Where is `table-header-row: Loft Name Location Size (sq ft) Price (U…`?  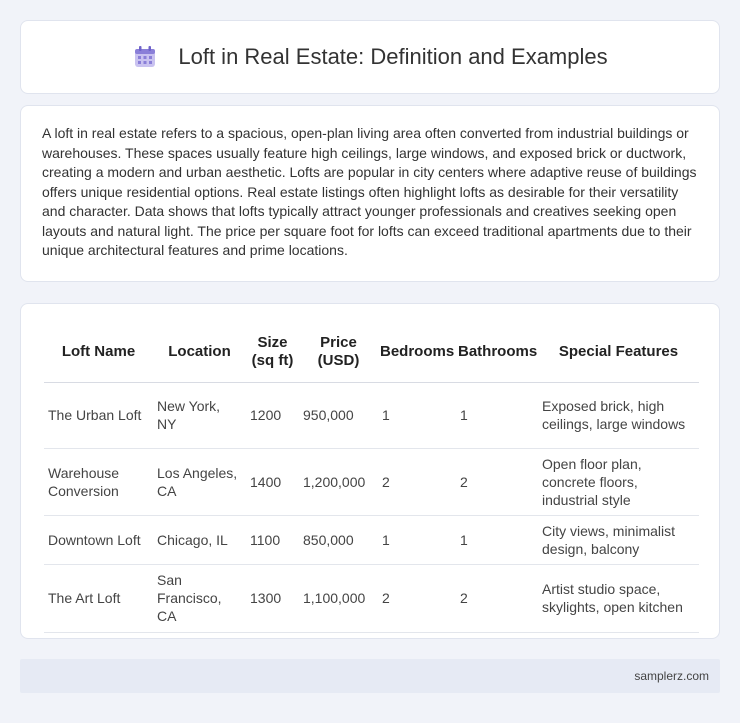
table-header-row: Loft Name Location Size (sq ft) Price (U… is located at coordinates (371, 352).